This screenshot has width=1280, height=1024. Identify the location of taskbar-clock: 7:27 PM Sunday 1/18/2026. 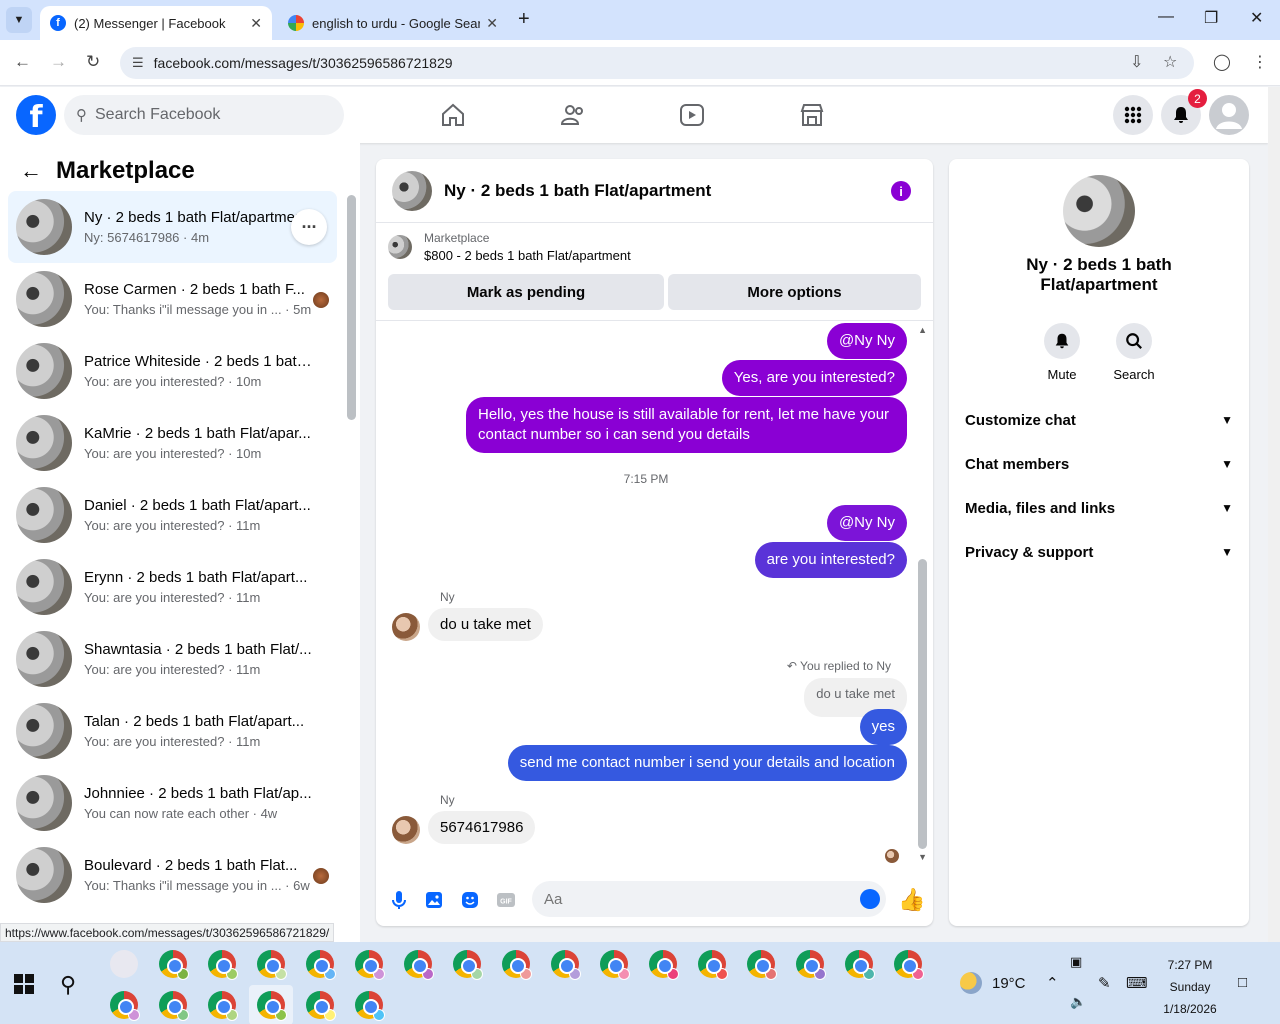
(1190, 987).